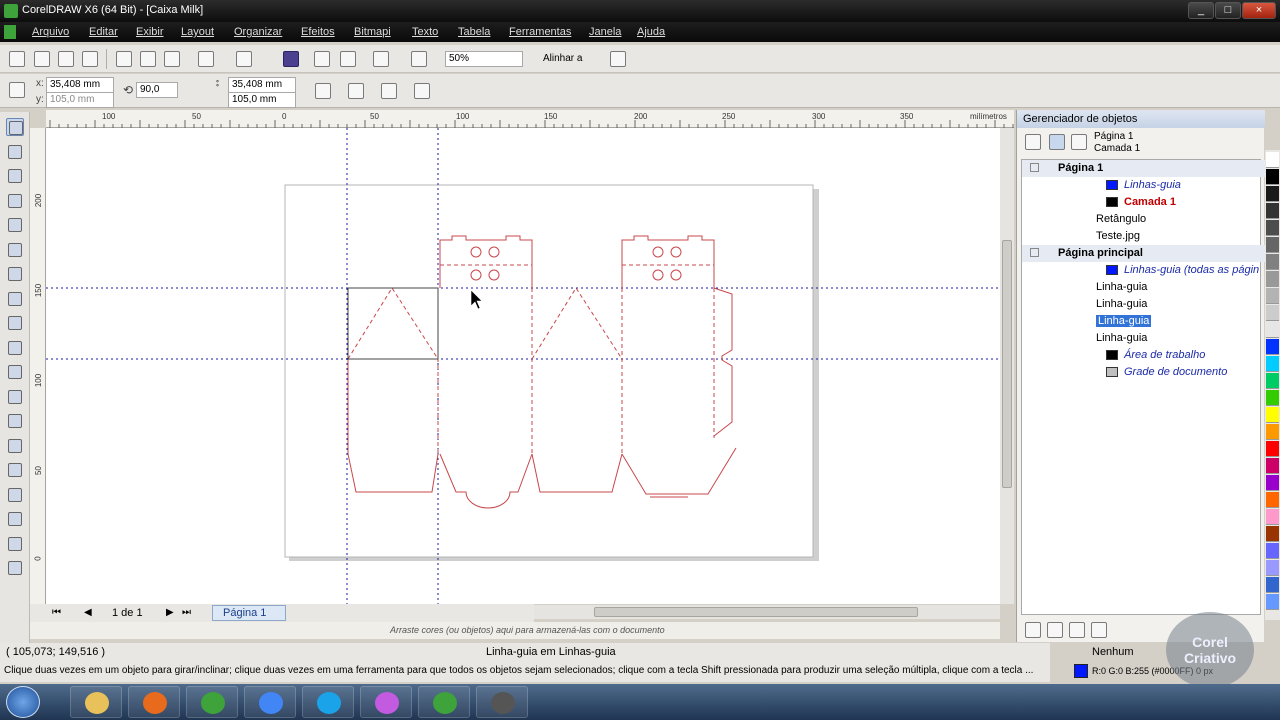 This screenshot has width=1280, height=720. I want to click on rotation-angle-field: 90,0, so click(157, 90).